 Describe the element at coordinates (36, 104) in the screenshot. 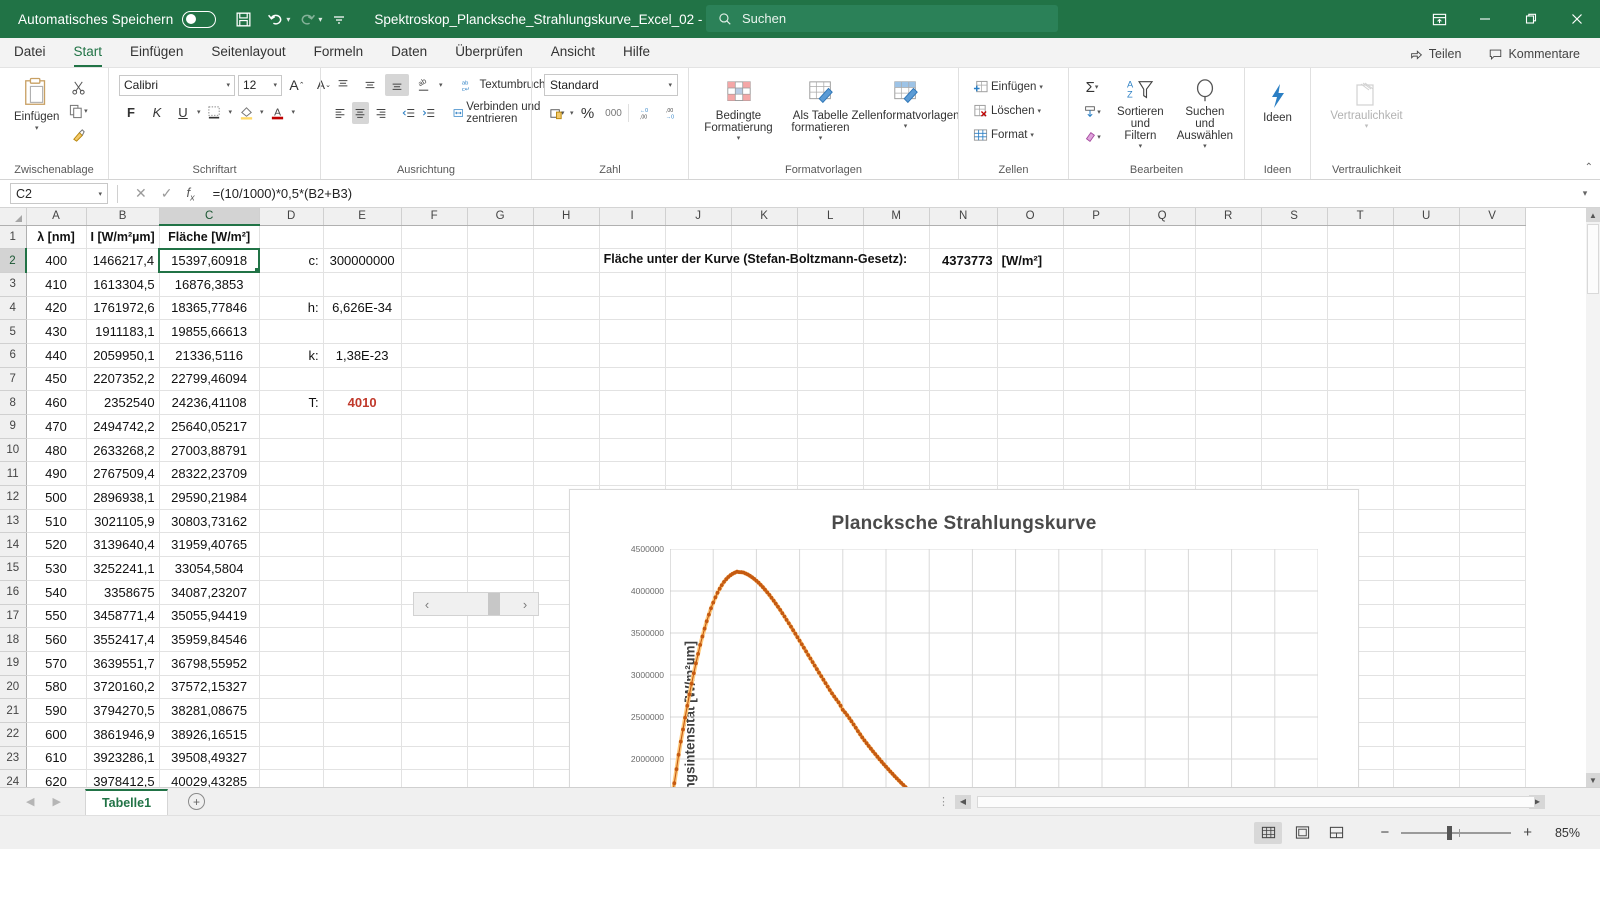

I see `paste-button: Einfügen ▾` at that location.